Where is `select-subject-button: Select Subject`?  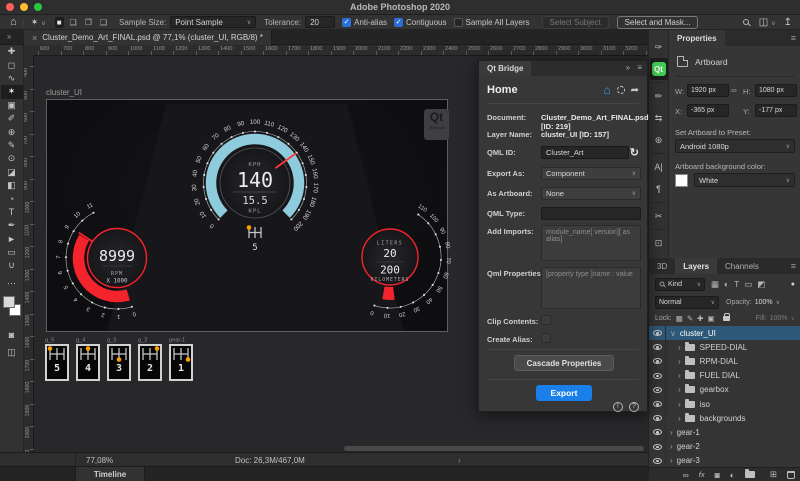
select-subject-button: Select Subject is located at coordinates (575, 22).